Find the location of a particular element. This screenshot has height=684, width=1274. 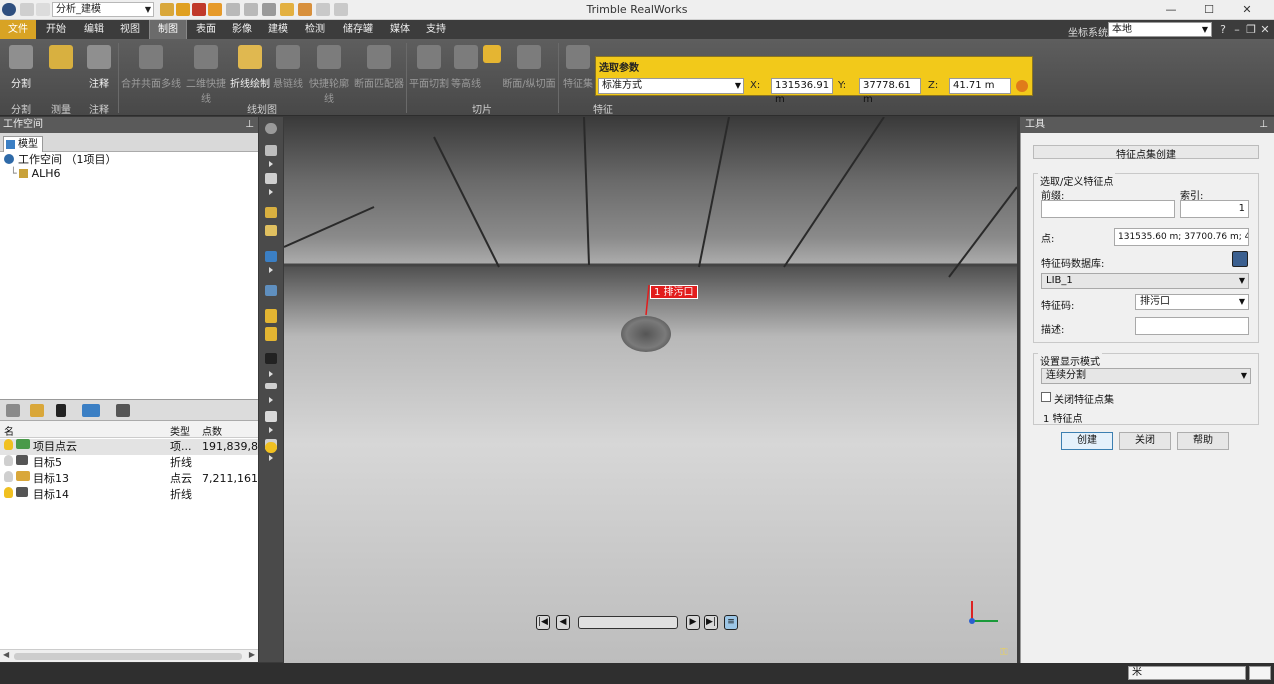

annotate-button: 注释 is located at coordinates (99, 68).